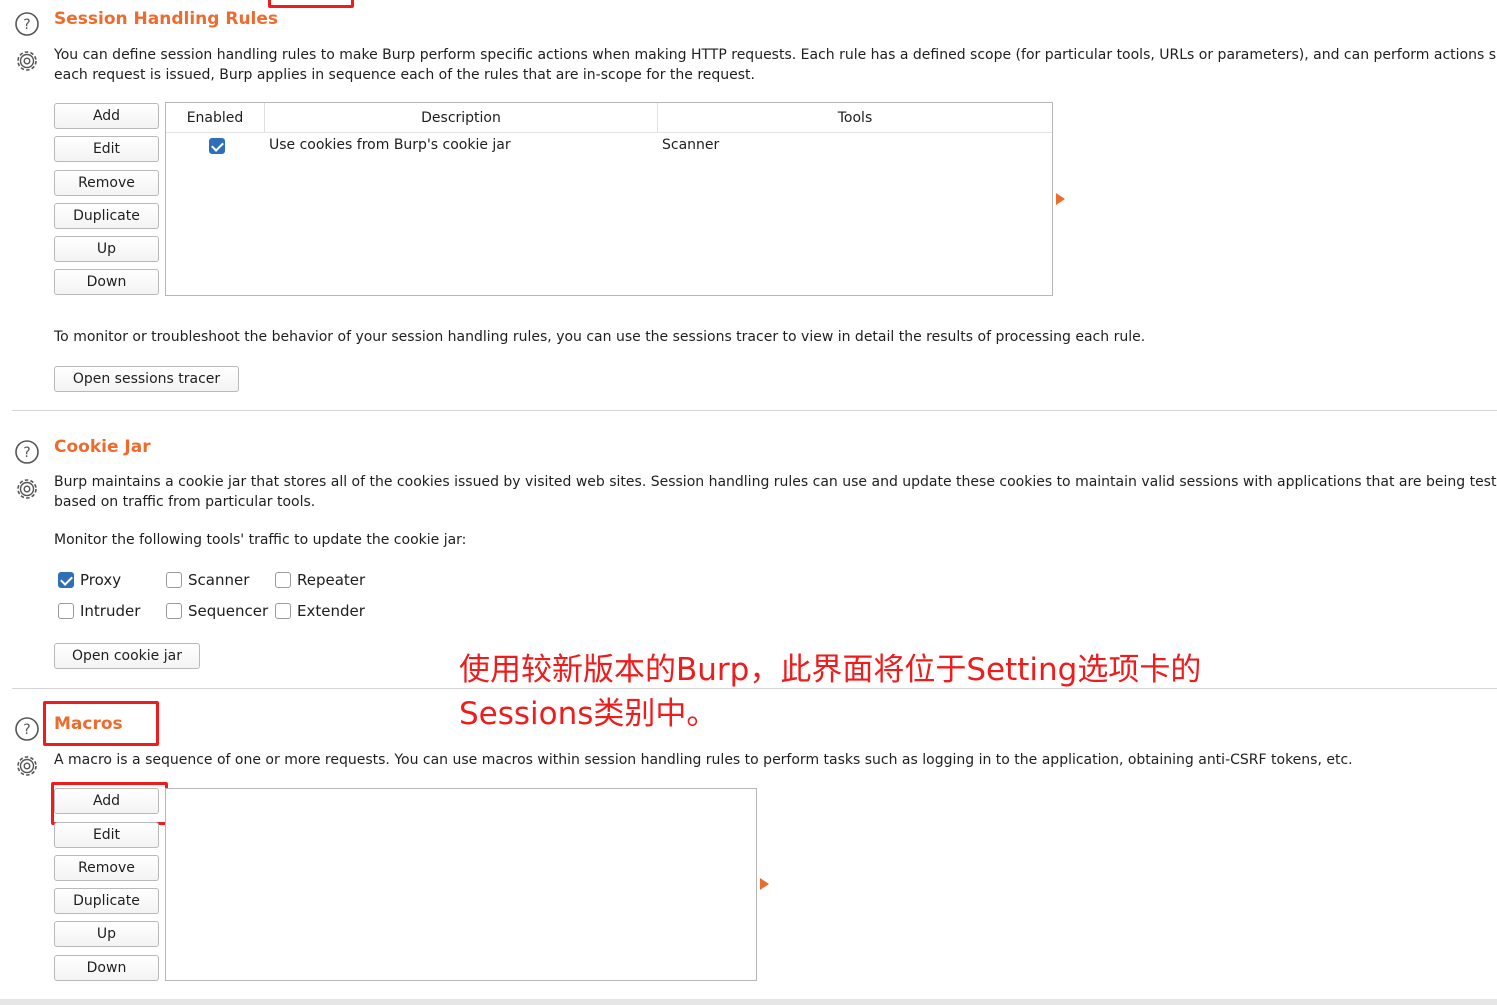 The image size is (1497, 1005). What do you see at coordinates (66, 580) in the screenshot?
I see `proxy-checkbox` at bounding box center [66, 580].